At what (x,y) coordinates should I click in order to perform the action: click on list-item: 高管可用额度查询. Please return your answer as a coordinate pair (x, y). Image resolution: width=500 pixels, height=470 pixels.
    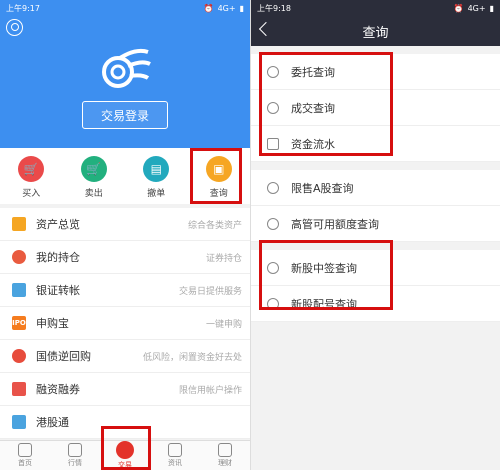
    Looking at the image, I should click on (375, 224).